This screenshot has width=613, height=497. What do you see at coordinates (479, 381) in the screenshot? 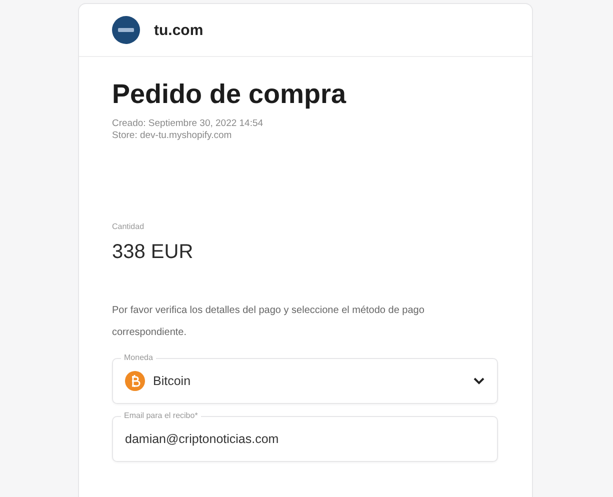
I see `chevron-down-icon` at bounding box center [479, 381].